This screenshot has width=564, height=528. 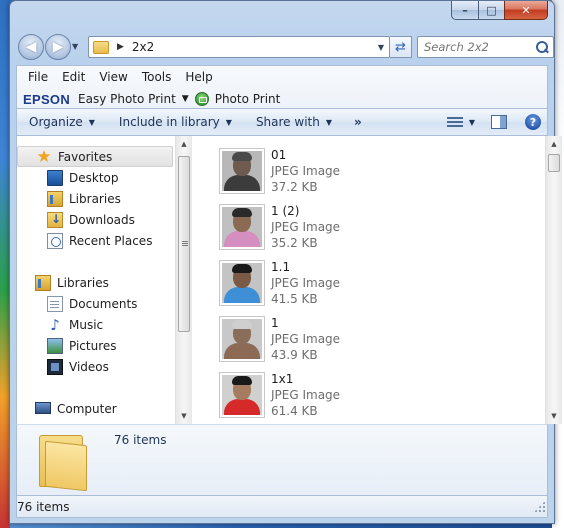 I want to click on search-box, so click(x=485, y=47).